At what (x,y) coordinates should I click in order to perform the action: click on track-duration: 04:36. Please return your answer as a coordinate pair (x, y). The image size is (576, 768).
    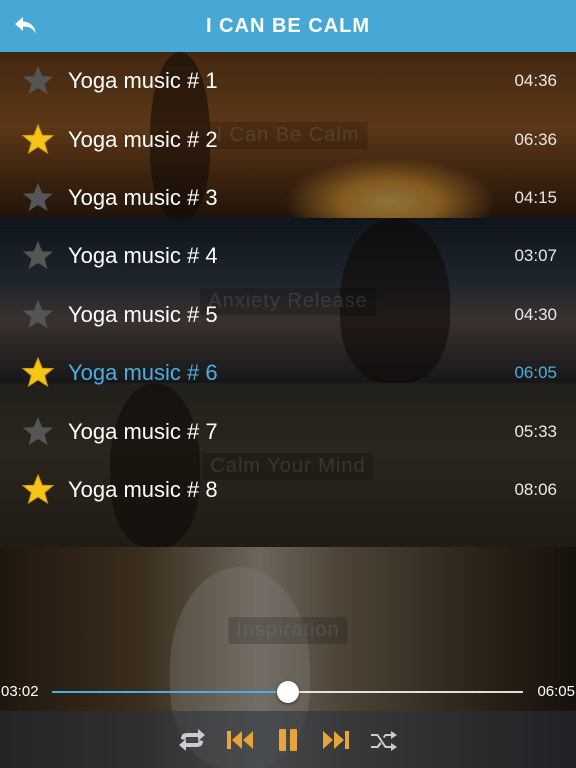
    Looking at the image, I should click on (535, 81).